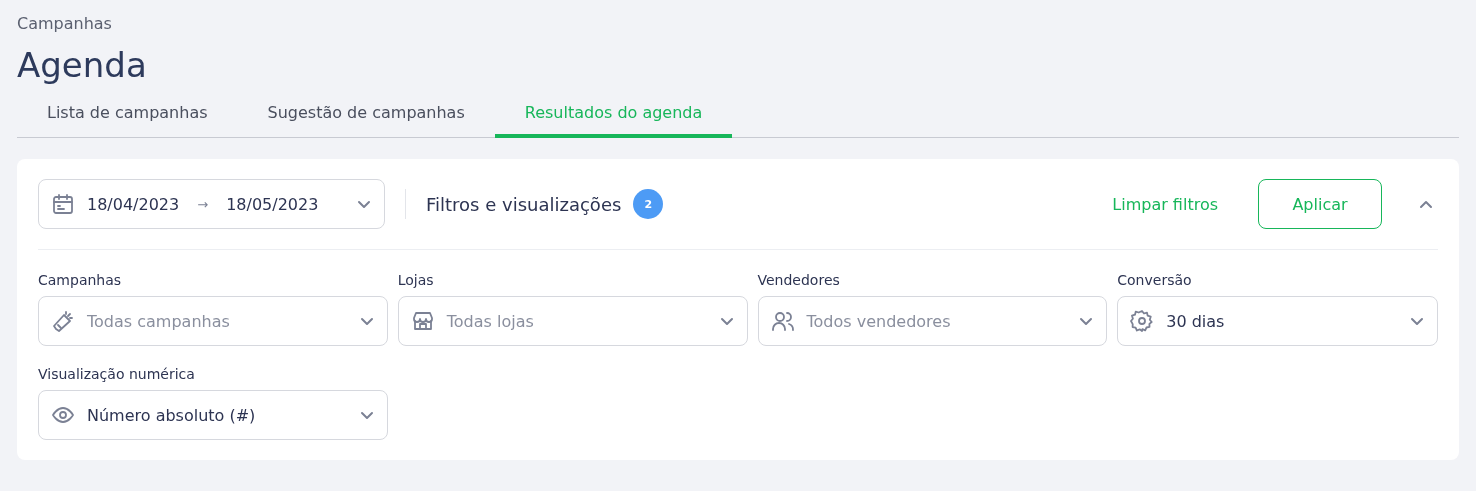 The width and height of the screenshot is (1476, 491). I want to click on select-value: Número absoluto (#), so click(171, 415).